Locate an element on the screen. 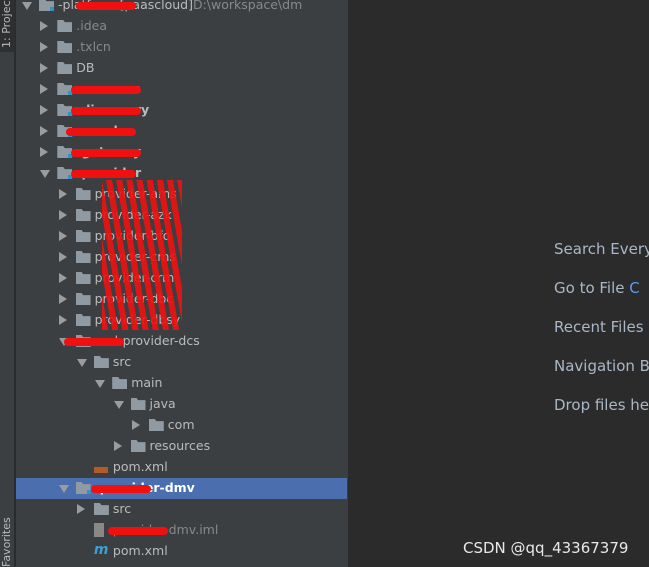 The height and width of the screenshot is (567, 649). hint-text: Navigation B is located at coordinates (601, 366).